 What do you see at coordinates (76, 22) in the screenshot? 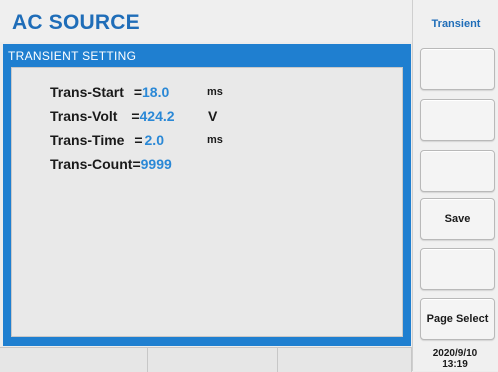
I see `app-title: AC SOURCE` at bounding box center [76, 22].